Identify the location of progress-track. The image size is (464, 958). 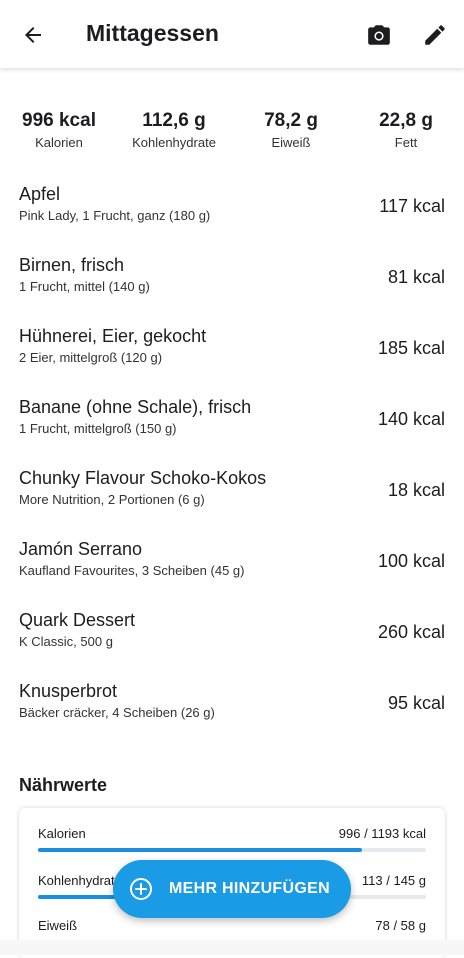
(232, 850).